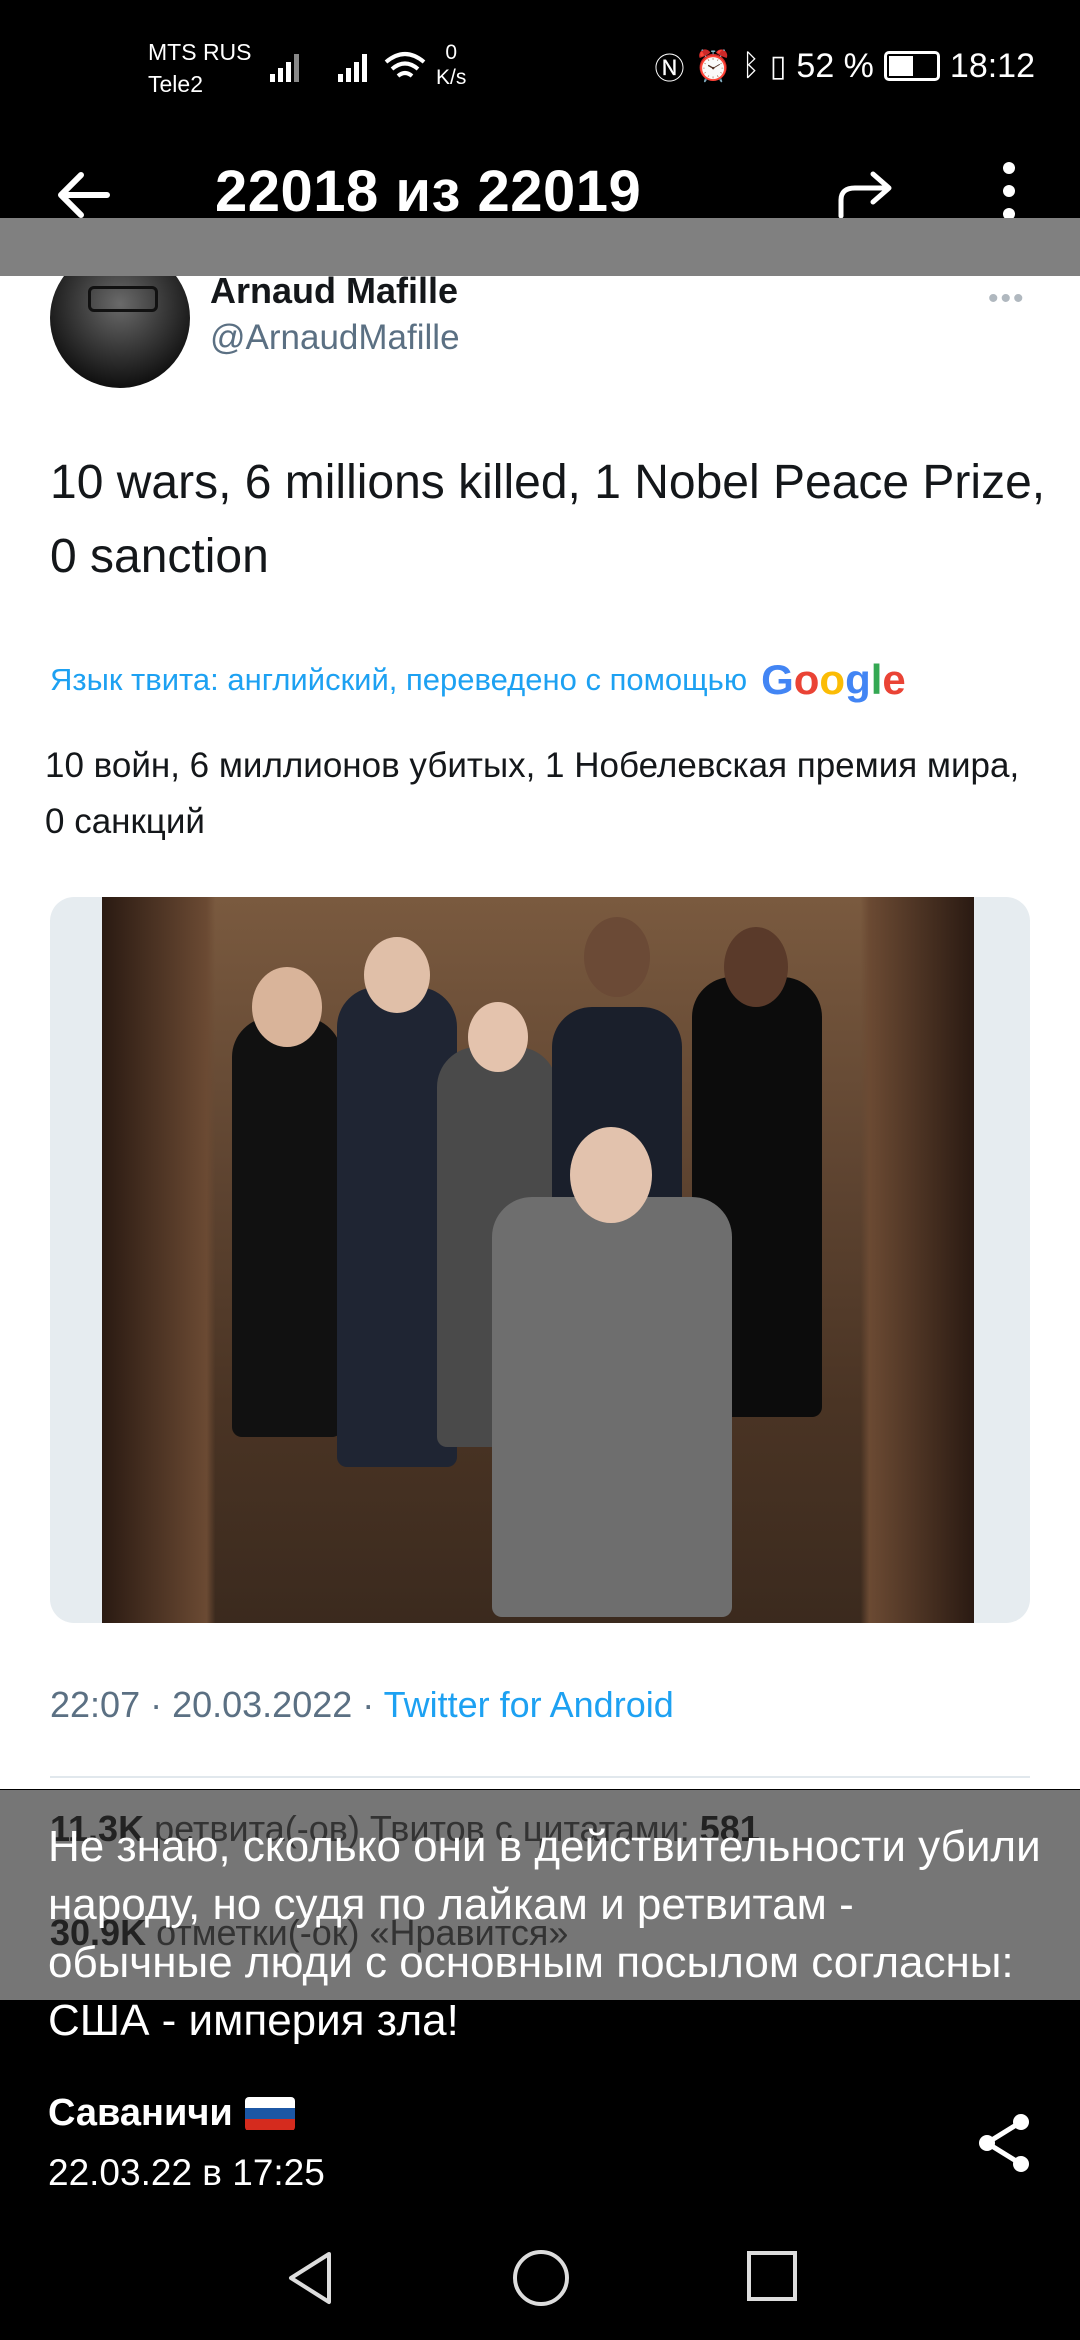  What do you see at coordinates (217, 1704) in the screenshot?
I see `tweet-time: 22:07 · 20.03.2022 ·` at bounding box center [217, 1704].